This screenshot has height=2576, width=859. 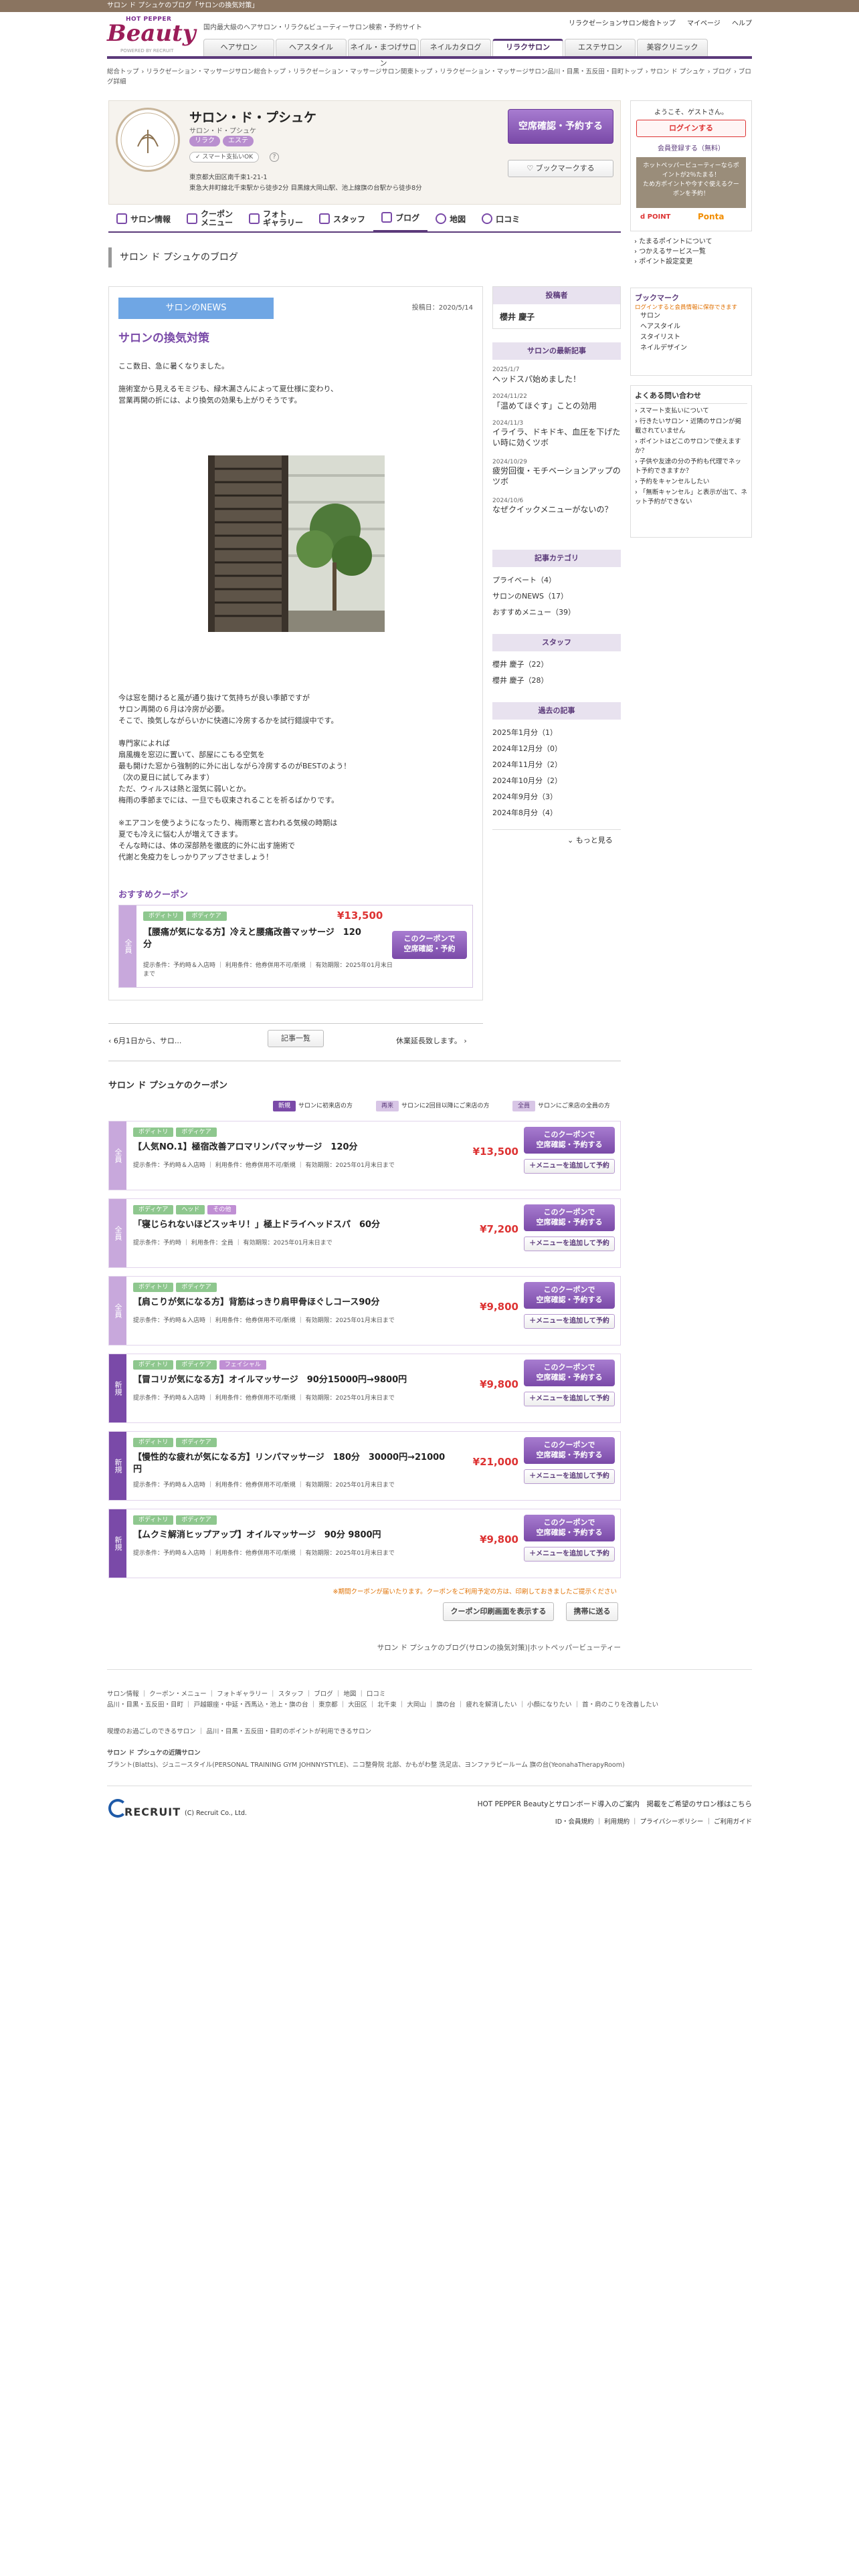 I want to click on more-link: ⌄ もっと見る, so click(x=590, y=840).